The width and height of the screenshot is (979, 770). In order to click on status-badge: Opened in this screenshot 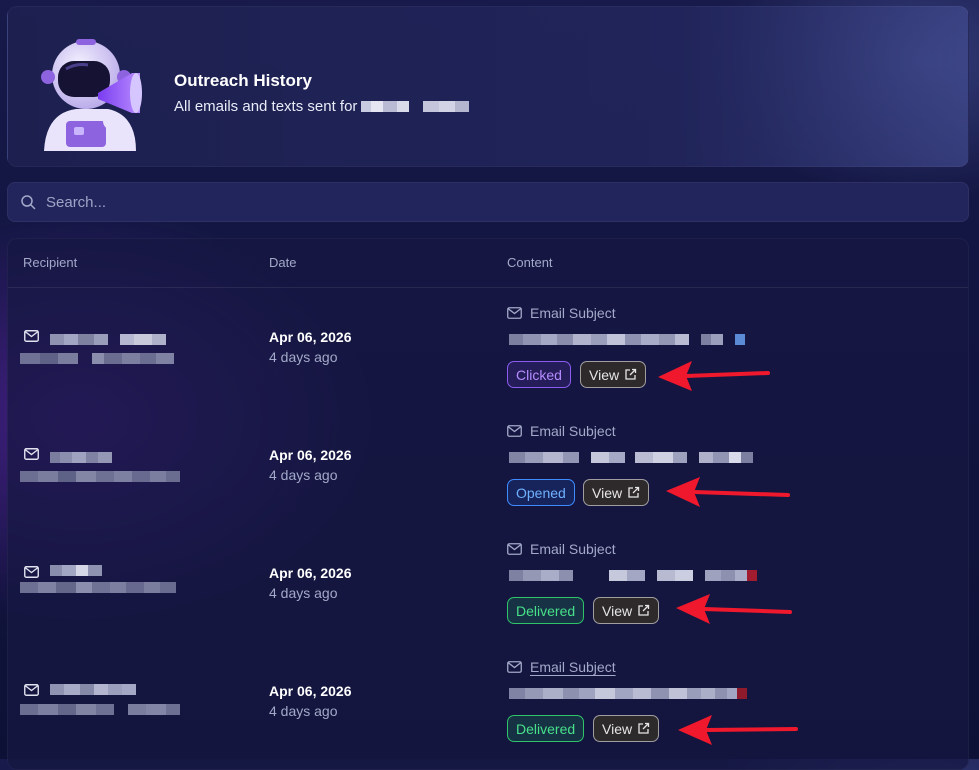, I will do `click(541, 492)`.